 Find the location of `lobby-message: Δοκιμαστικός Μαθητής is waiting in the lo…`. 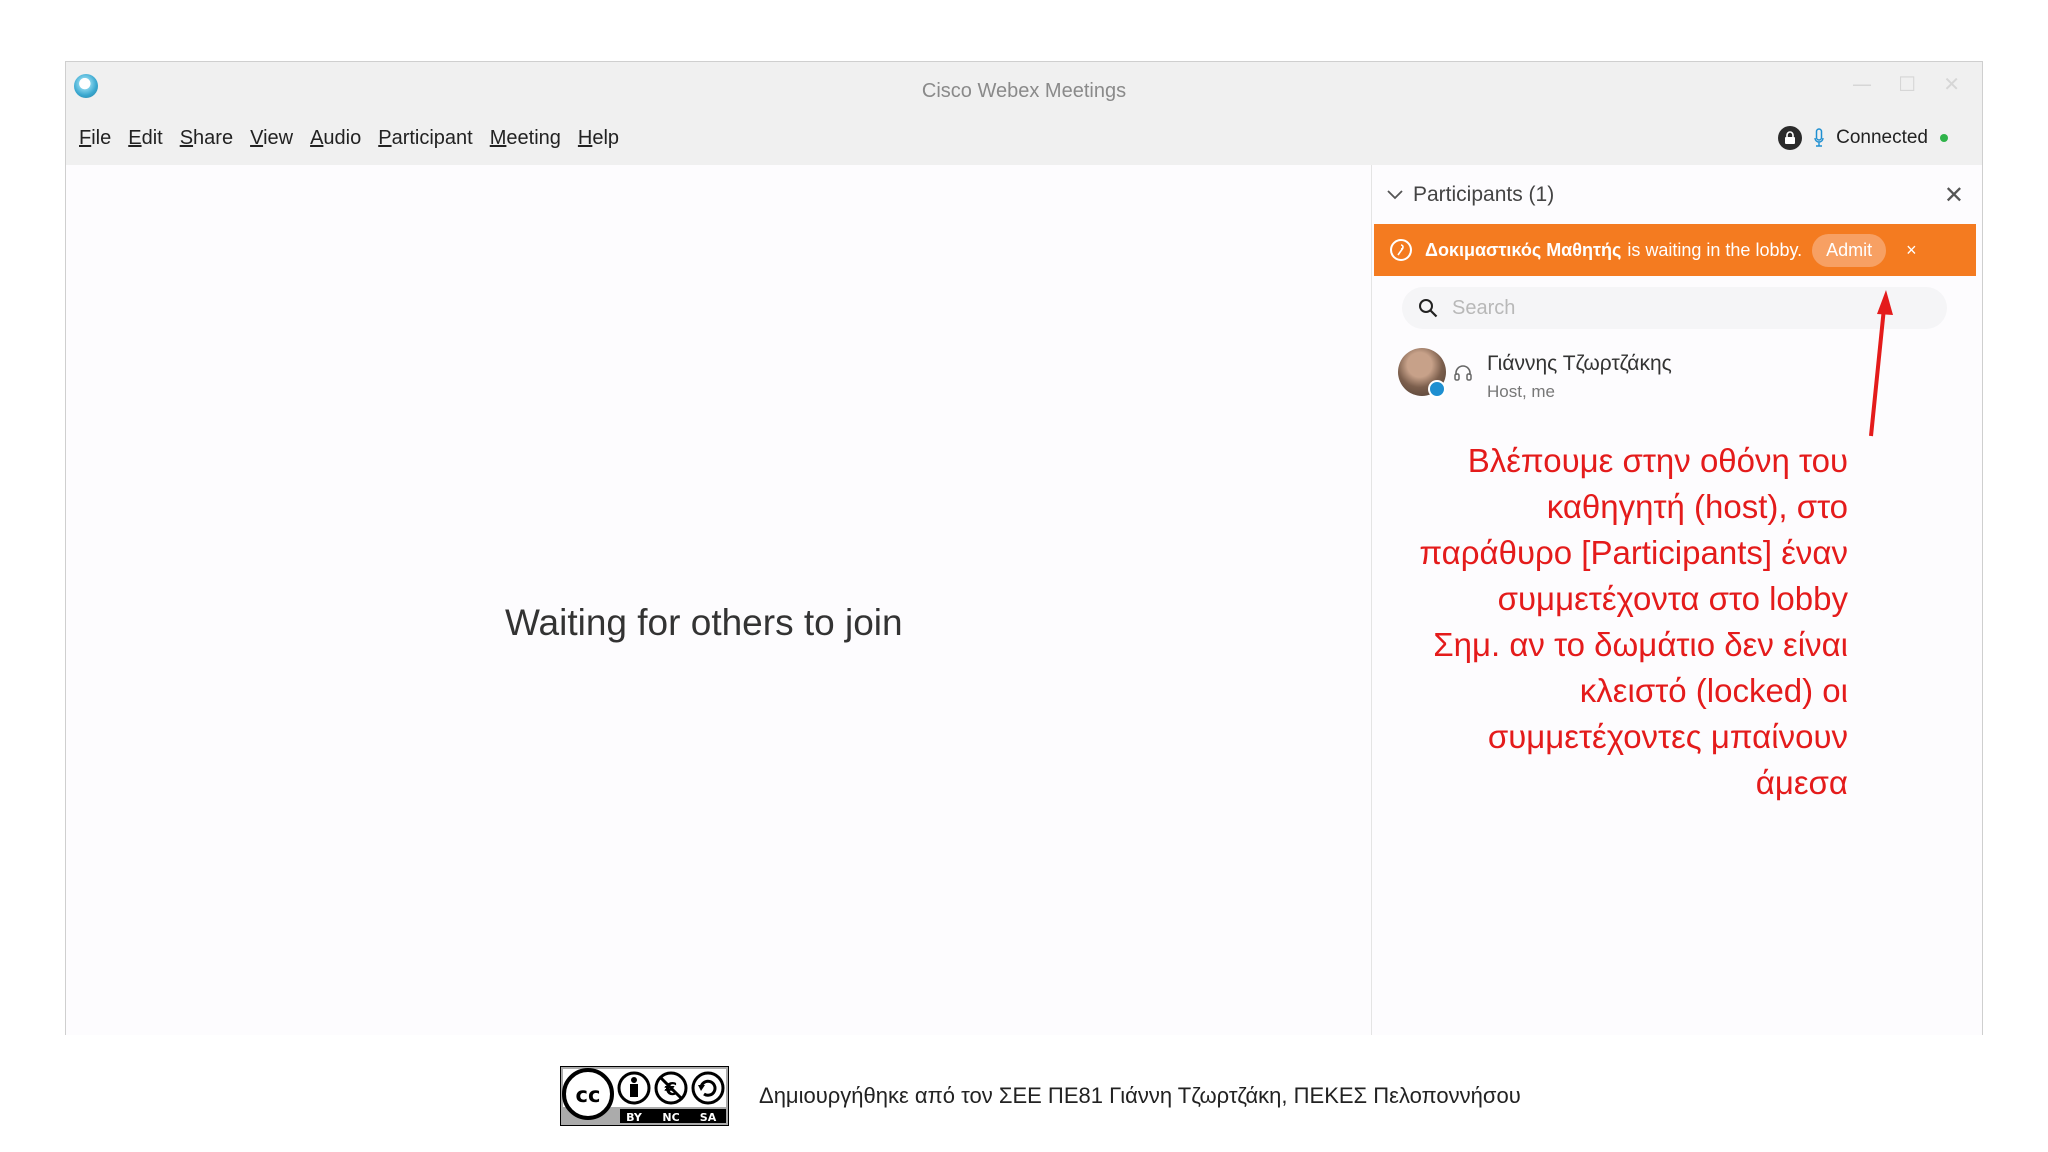

lobby-message: Δοκιμαστικός Μαθητής is waiting in the lo… is located at coordinates (1613, 250).